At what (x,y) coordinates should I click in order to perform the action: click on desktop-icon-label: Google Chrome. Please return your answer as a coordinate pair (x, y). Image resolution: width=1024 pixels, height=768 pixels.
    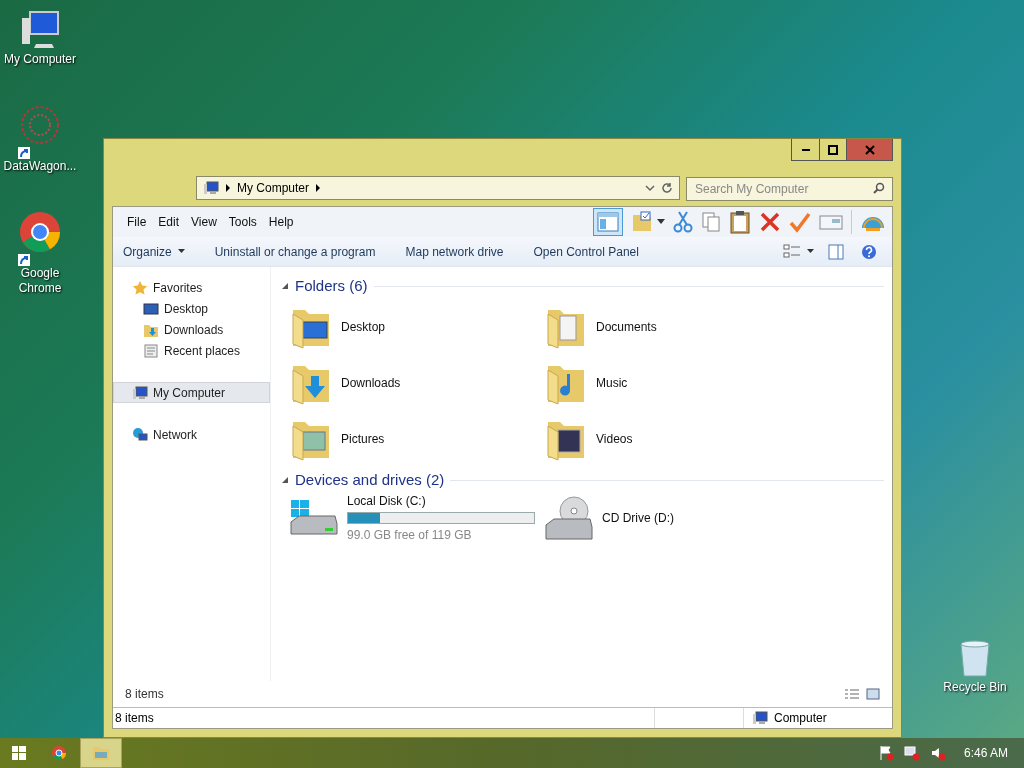
    Looking at the image, I should click on (40, 281).